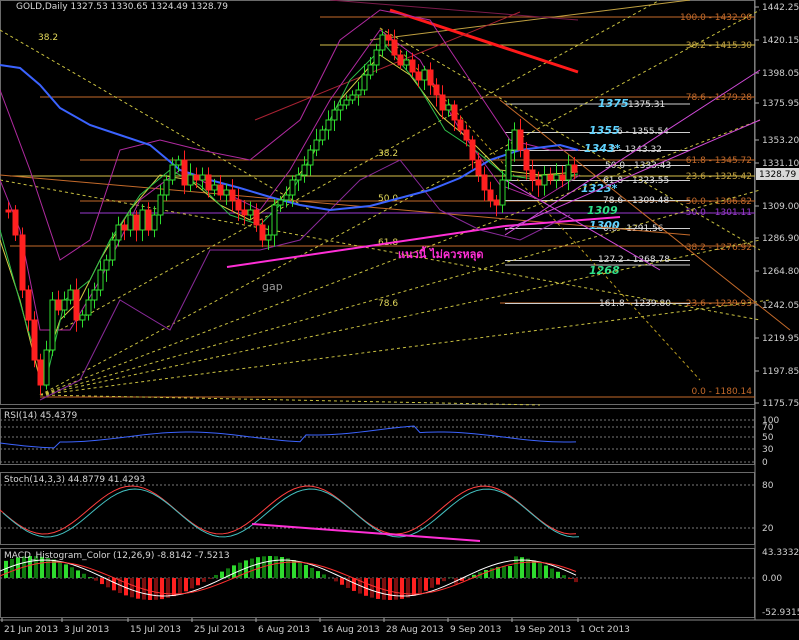 Image resolution: width=799 pixels, height=640 pixels. I want to click on fib-right-label: 50.0 - 1306.82, so click(719, 202).